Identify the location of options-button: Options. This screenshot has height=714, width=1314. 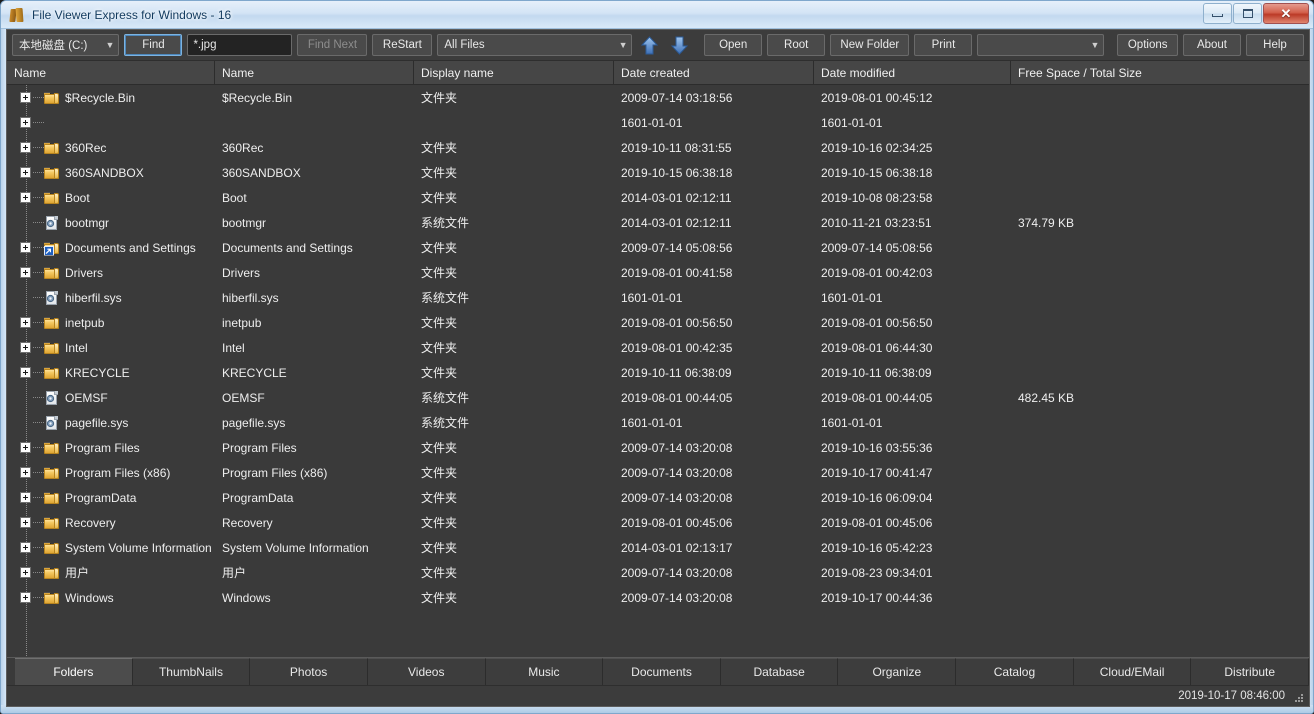
(1147, 45).